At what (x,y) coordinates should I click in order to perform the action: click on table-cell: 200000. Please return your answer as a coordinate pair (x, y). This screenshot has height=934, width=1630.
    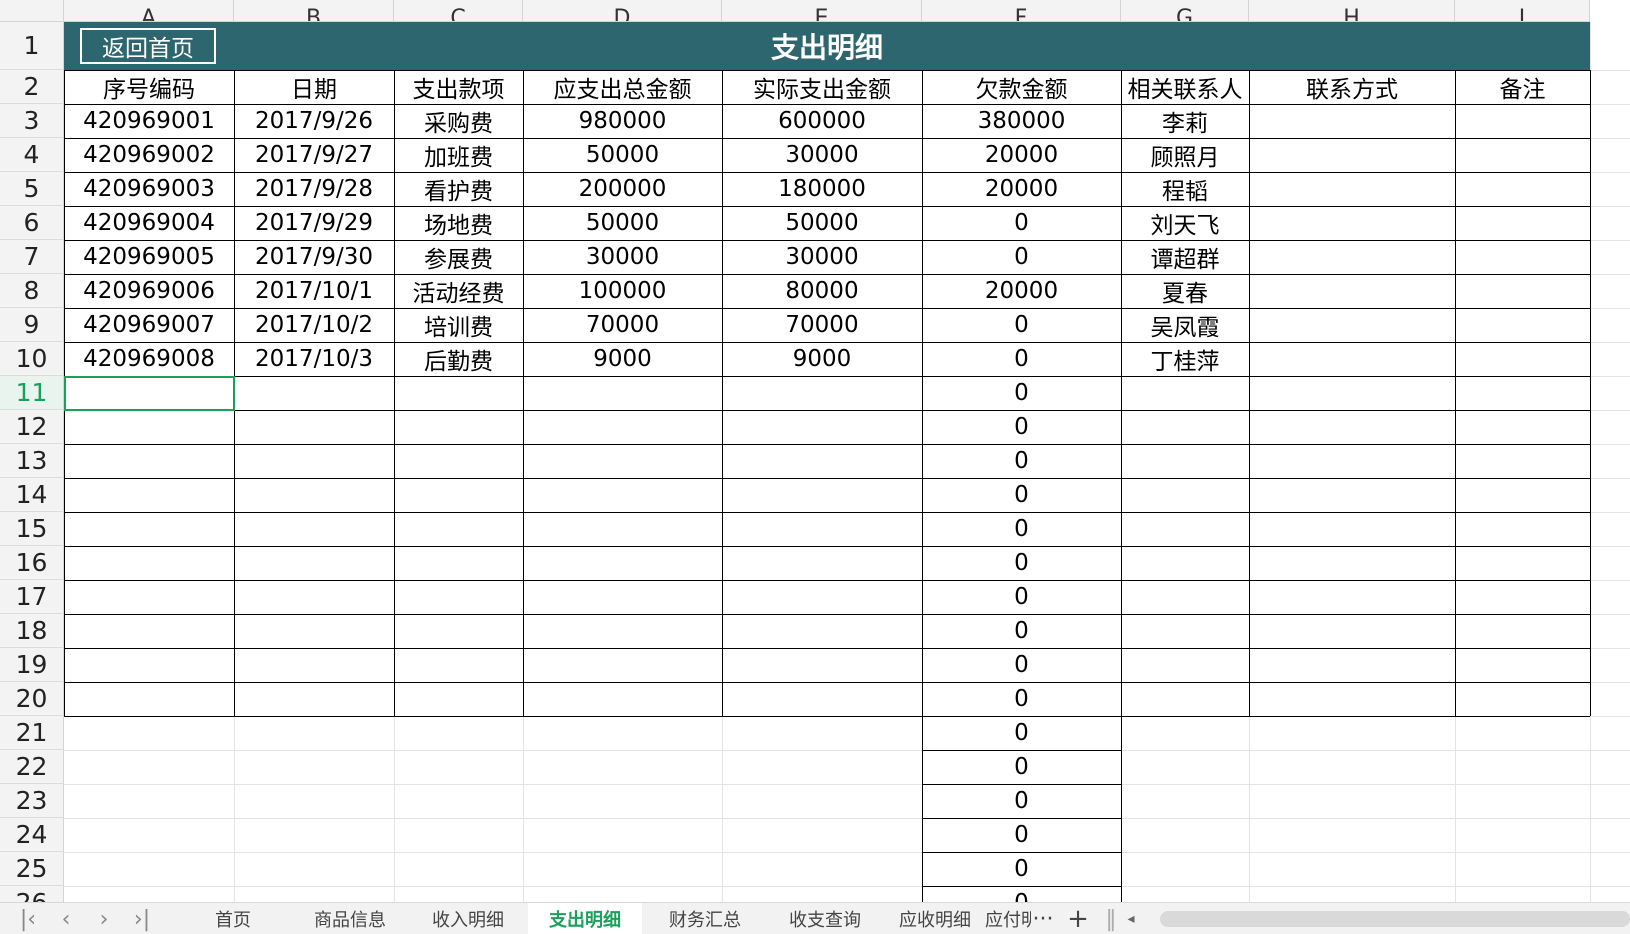
    Looking at the image, I should click on (622, 189).